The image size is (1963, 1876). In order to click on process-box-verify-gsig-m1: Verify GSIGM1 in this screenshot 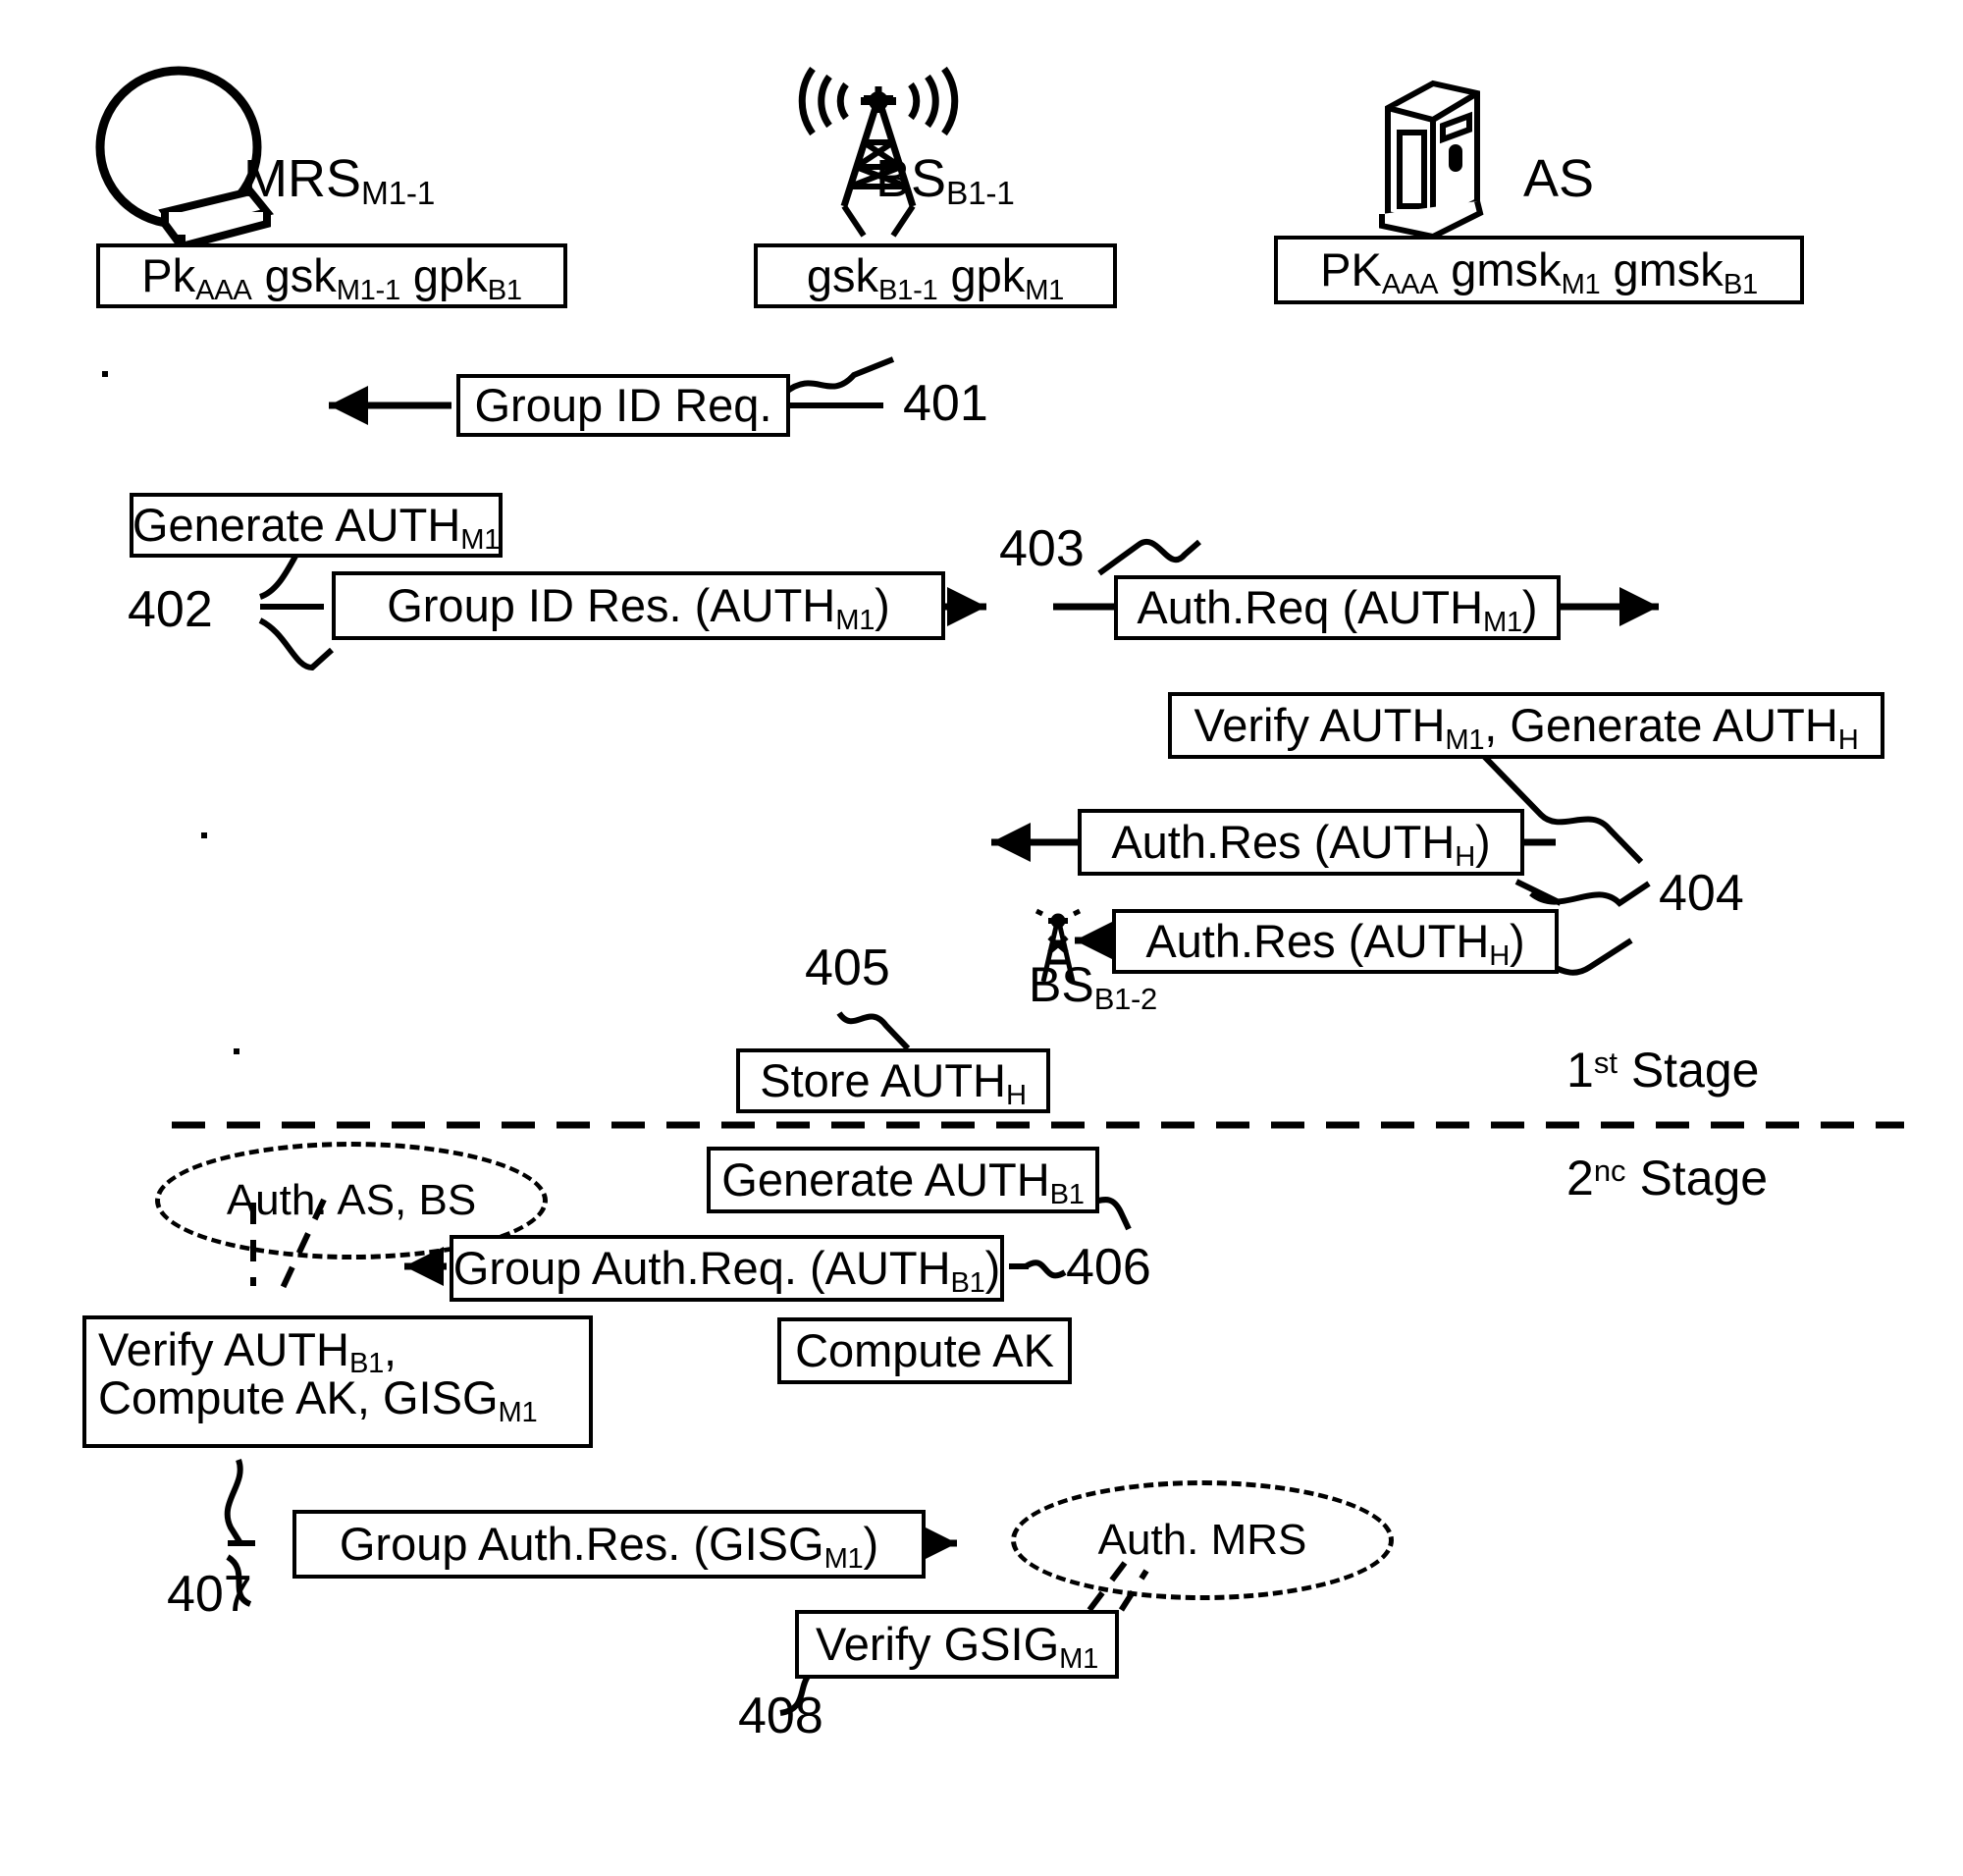, I will do `click(957, 1644)`.